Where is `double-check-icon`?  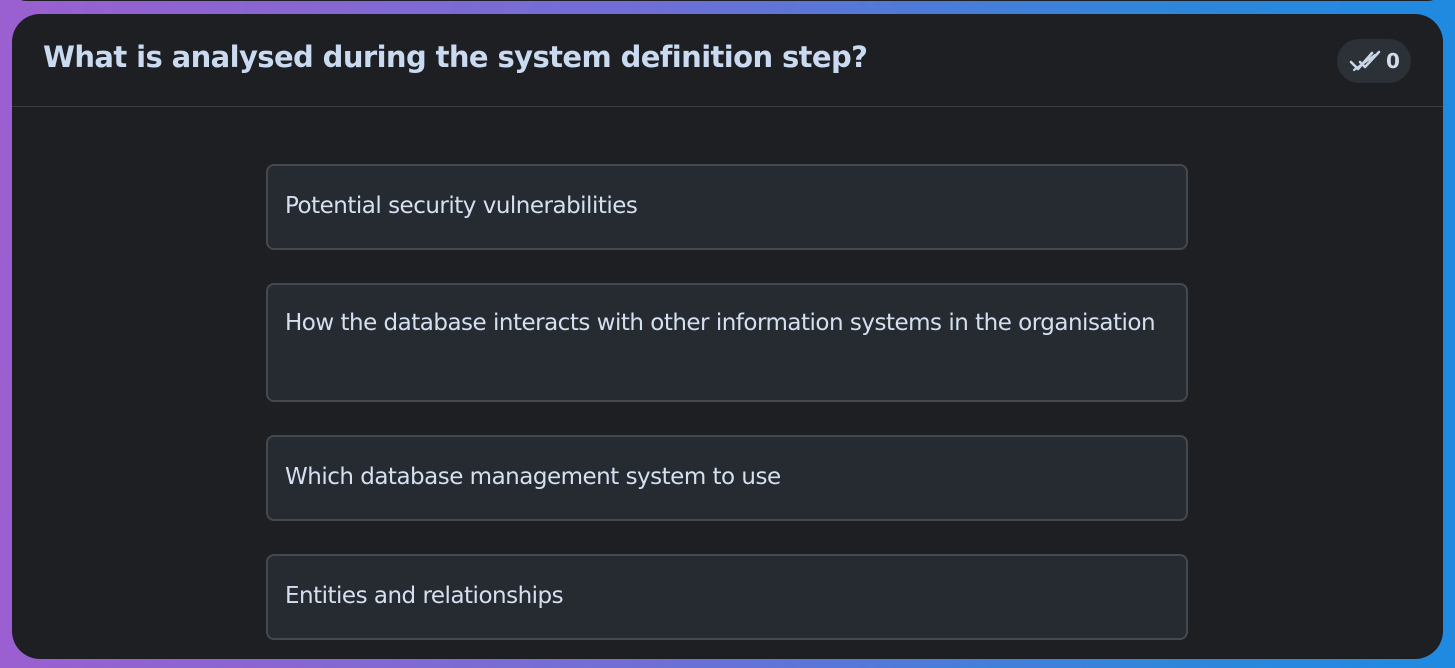 double-check-icon is located at coordinates (1365, 61).